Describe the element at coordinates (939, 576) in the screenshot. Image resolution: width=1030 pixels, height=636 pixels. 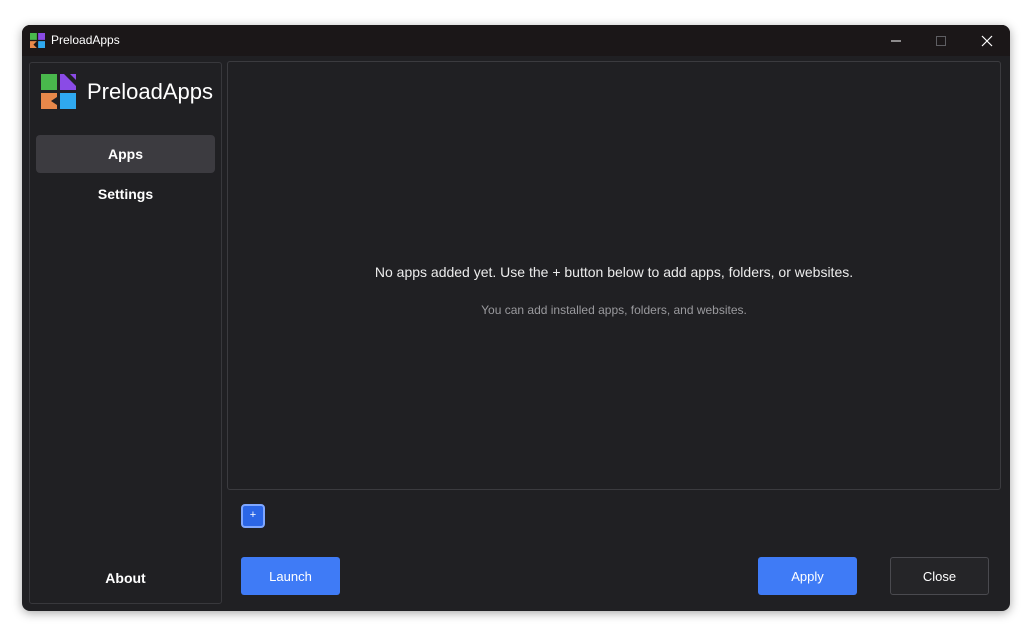
I see `close-button: Close` at that location.